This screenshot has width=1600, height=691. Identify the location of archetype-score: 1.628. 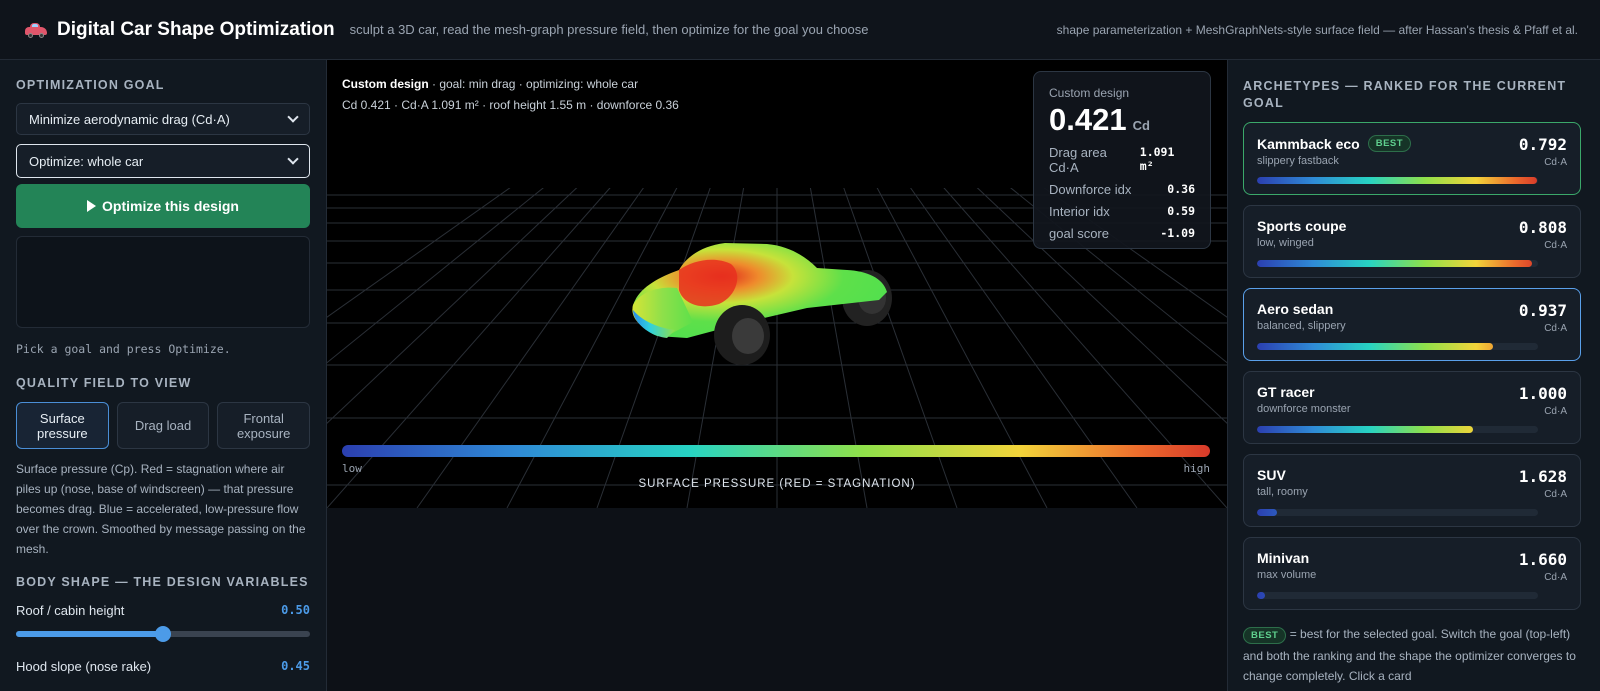
(1542, 476).